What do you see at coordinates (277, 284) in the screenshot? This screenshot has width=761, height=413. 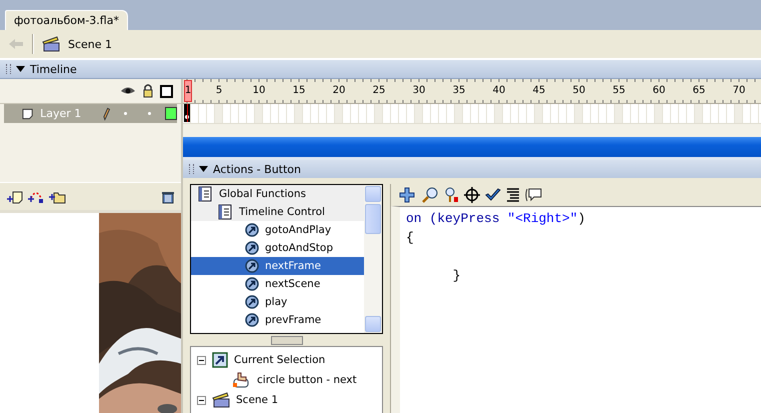 I see `toolbox-item: nextScene` at bounding box center [277, 284].